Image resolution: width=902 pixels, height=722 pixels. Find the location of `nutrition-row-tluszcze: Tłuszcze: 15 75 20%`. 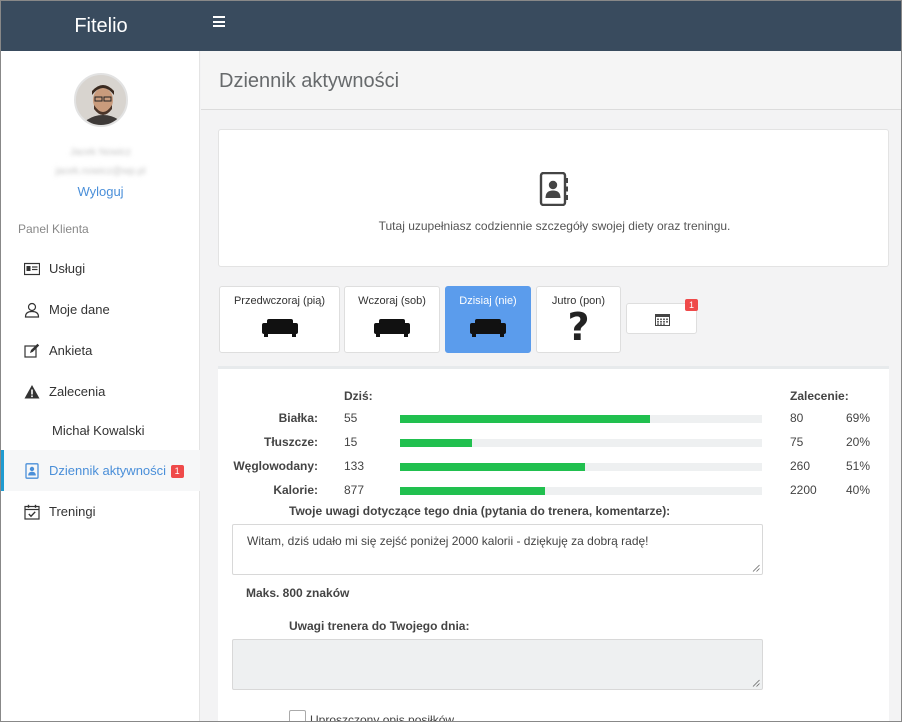

nutrition-row-tluszcze: Tłuszcze: 15 75 20% is located at coordinates (553, 442).